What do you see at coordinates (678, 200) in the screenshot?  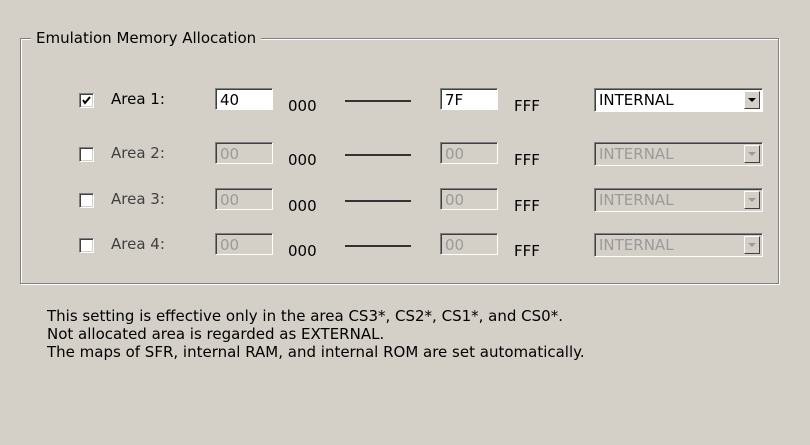 I see `area-3-type-select: INTERNAL` at bounding box center [678, 200].